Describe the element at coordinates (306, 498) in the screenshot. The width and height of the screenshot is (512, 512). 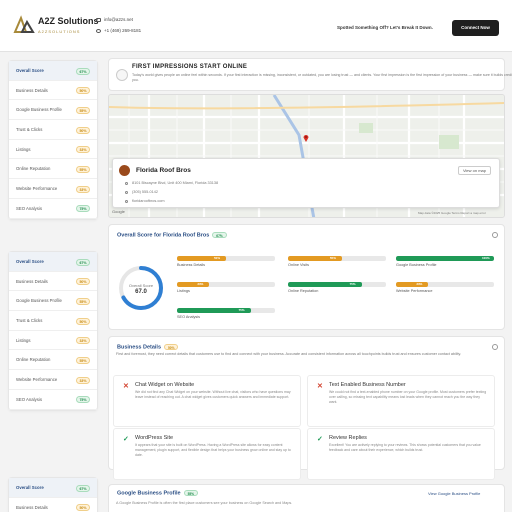
I see `google-business-profile-card: Google Business Profile 55%` at that location.